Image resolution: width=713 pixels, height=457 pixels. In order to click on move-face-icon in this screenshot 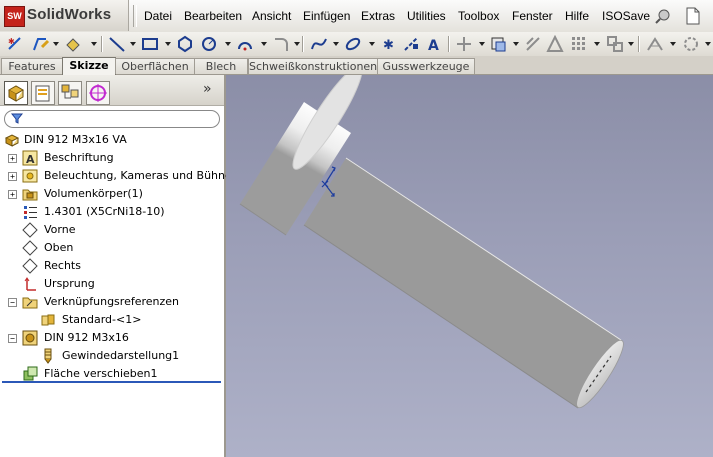, I will do `click(30, 373)`.